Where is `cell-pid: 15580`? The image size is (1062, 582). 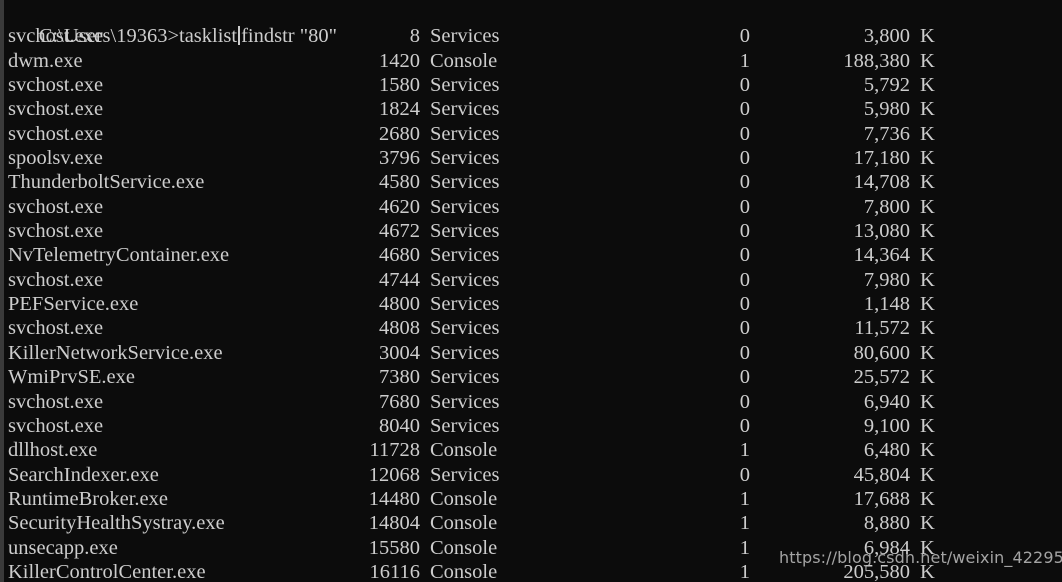 cell-pid: 15580 is located at coordinates (394, 547).